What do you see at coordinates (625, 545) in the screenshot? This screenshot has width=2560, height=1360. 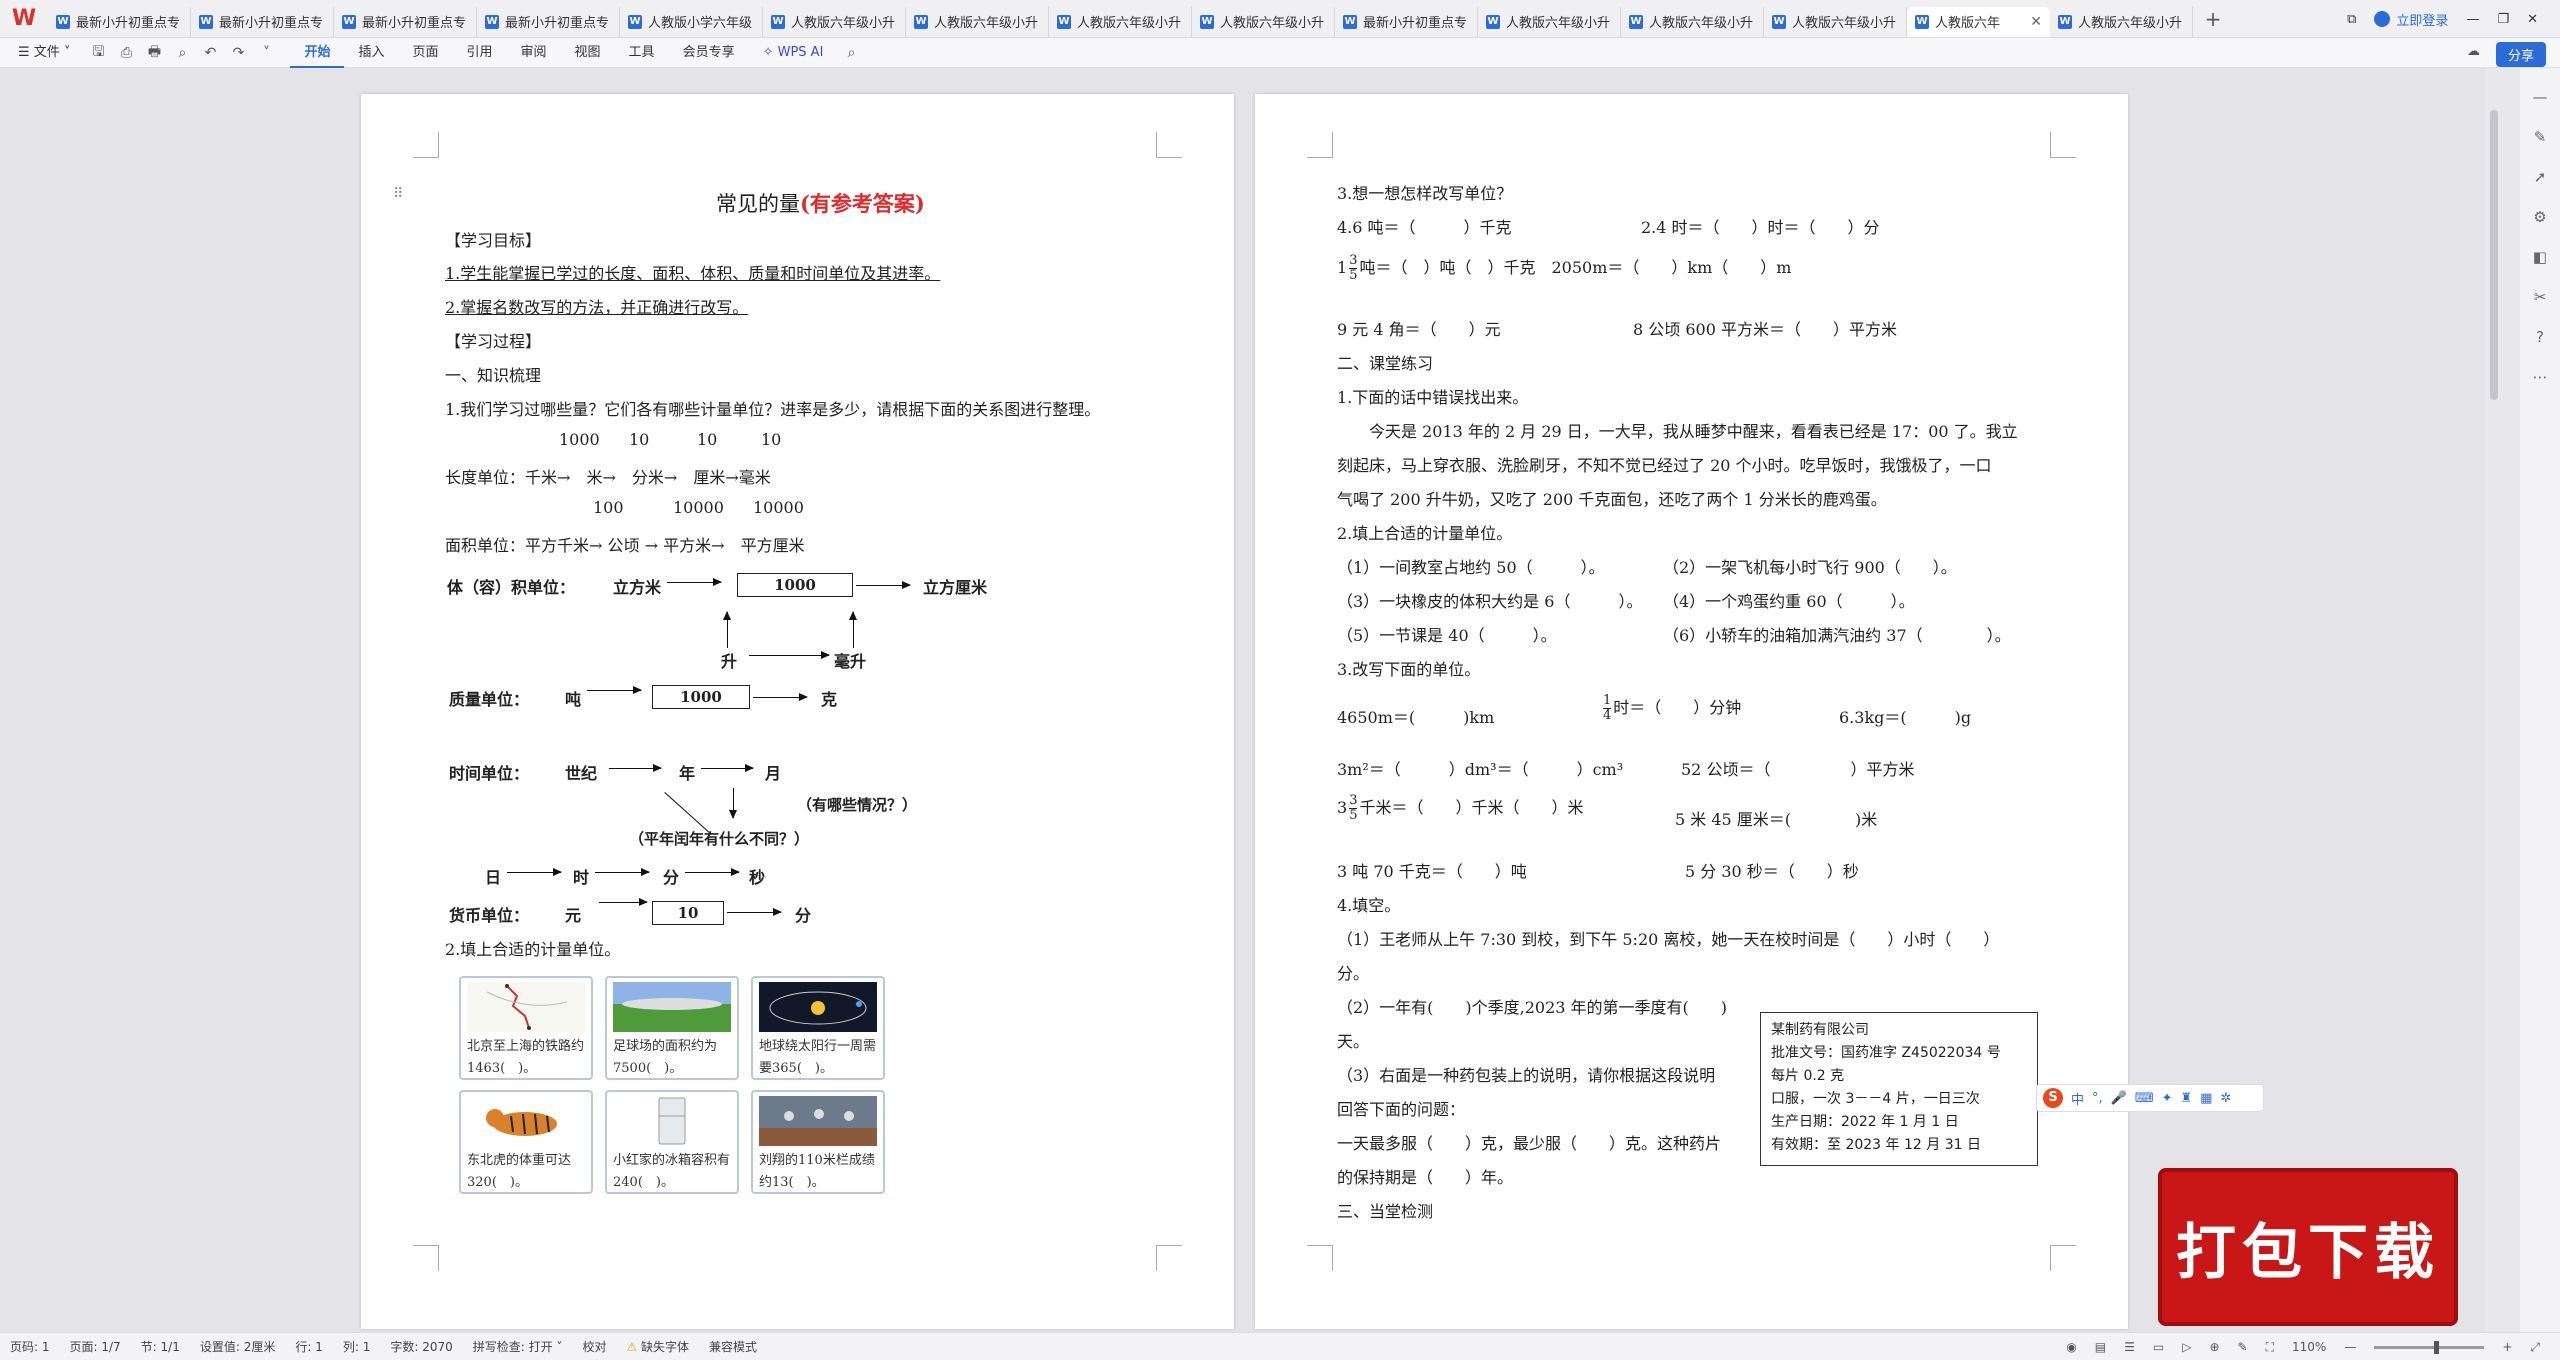 I see `area-row: 面积单位：平方千米→ 公顷 → 平方米→ 平方厘米` at bounding box center [625, 545].